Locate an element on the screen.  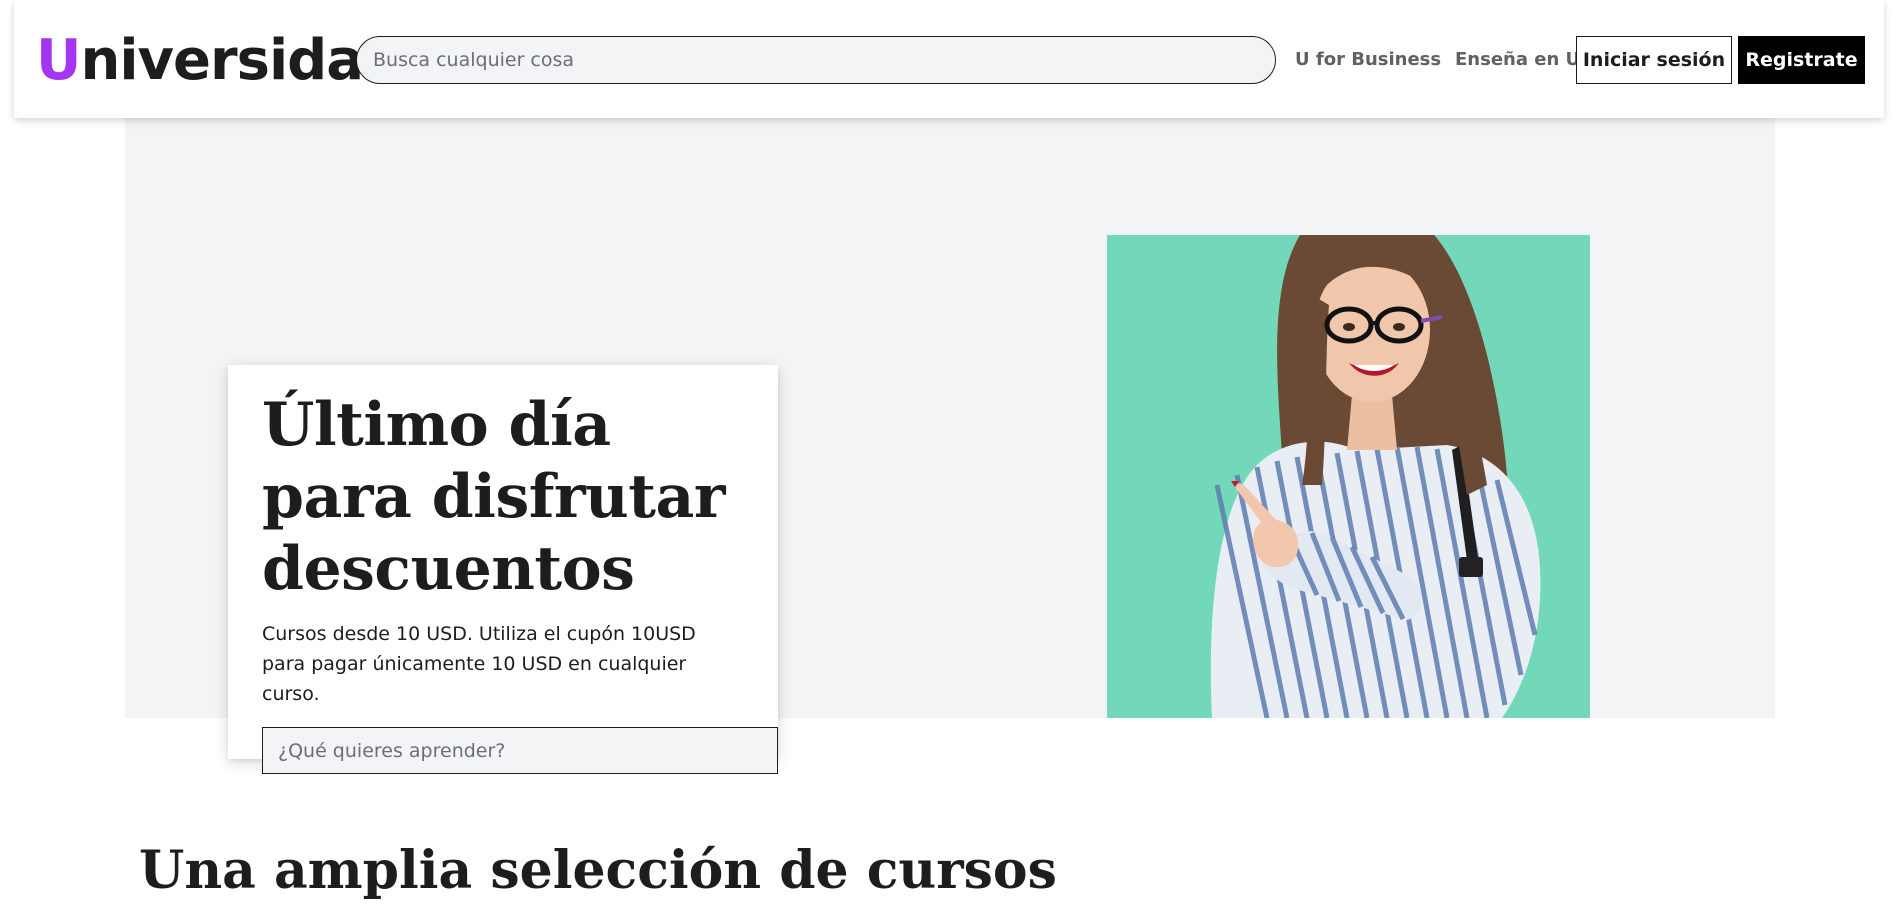
signup-button: Registrate is located at coordinates (1801, 60).